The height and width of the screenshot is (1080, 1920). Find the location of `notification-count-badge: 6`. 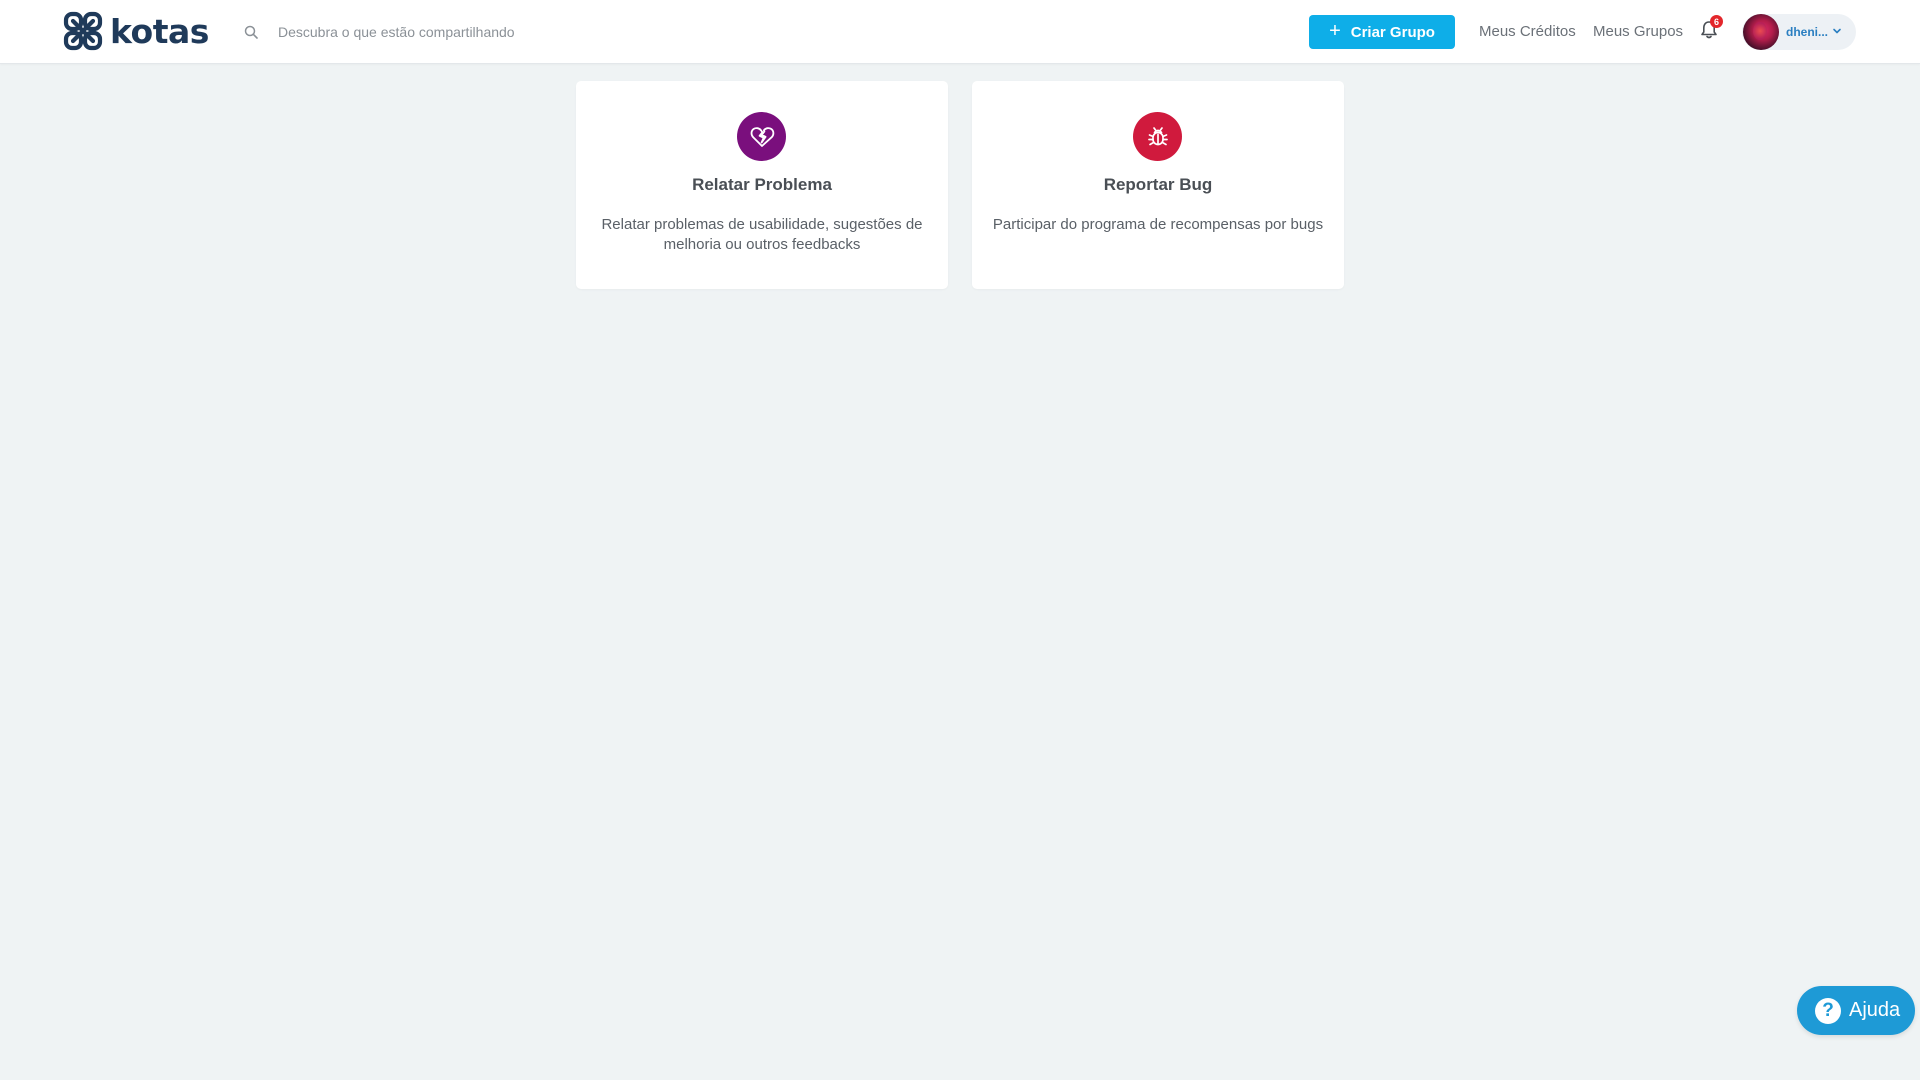

notification-count-badge: 6 is located at coordinates (1716, 21).